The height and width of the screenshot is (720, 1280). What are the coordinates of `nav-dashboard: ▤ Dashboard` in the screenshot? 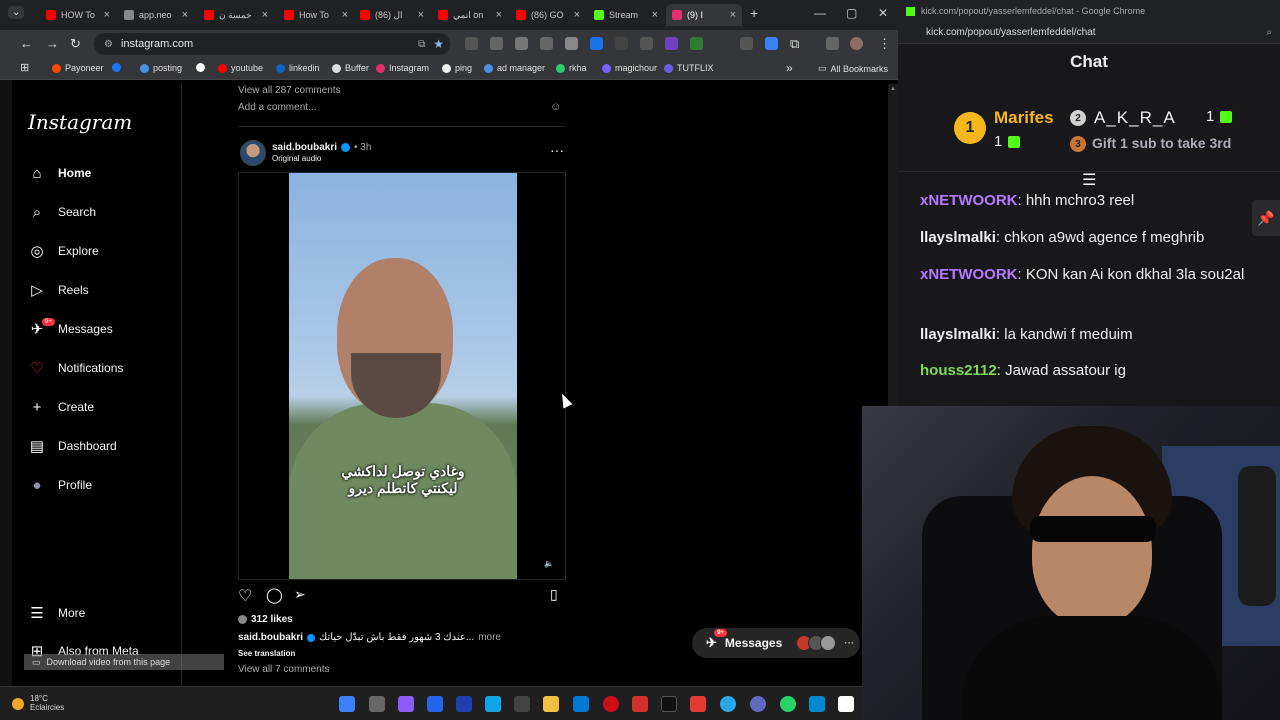 It's located at (72, 446).